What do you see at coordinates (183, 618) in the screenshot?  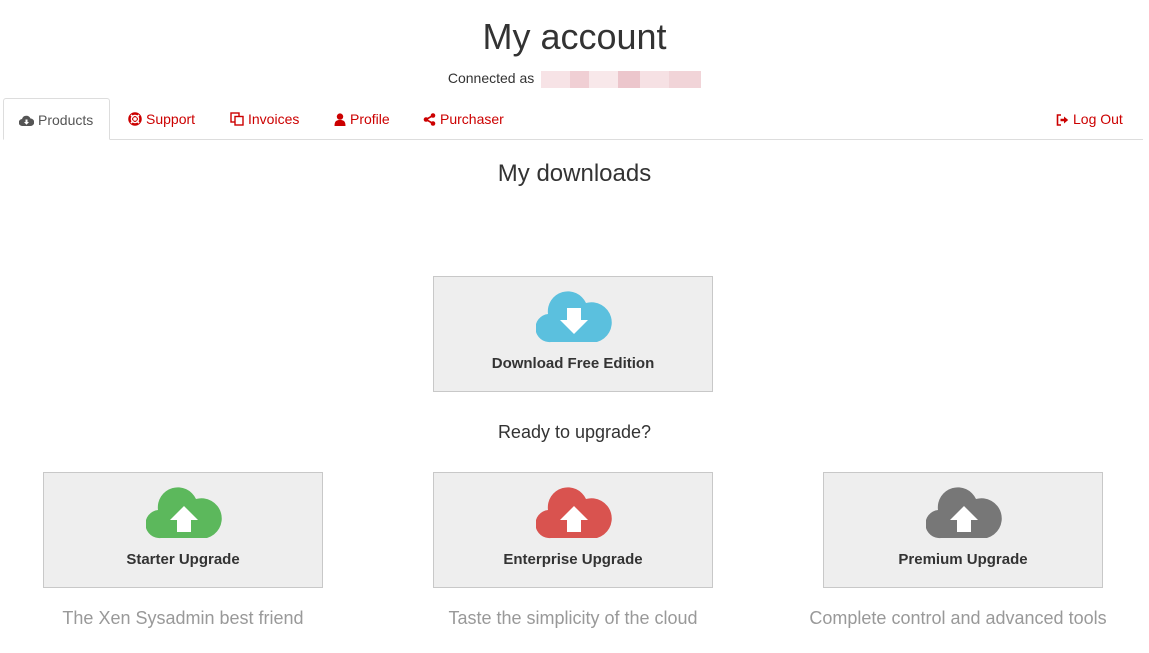 I see `starter-tagline: The Xen Sysadmin best friend` at bounding box center [183, 618].